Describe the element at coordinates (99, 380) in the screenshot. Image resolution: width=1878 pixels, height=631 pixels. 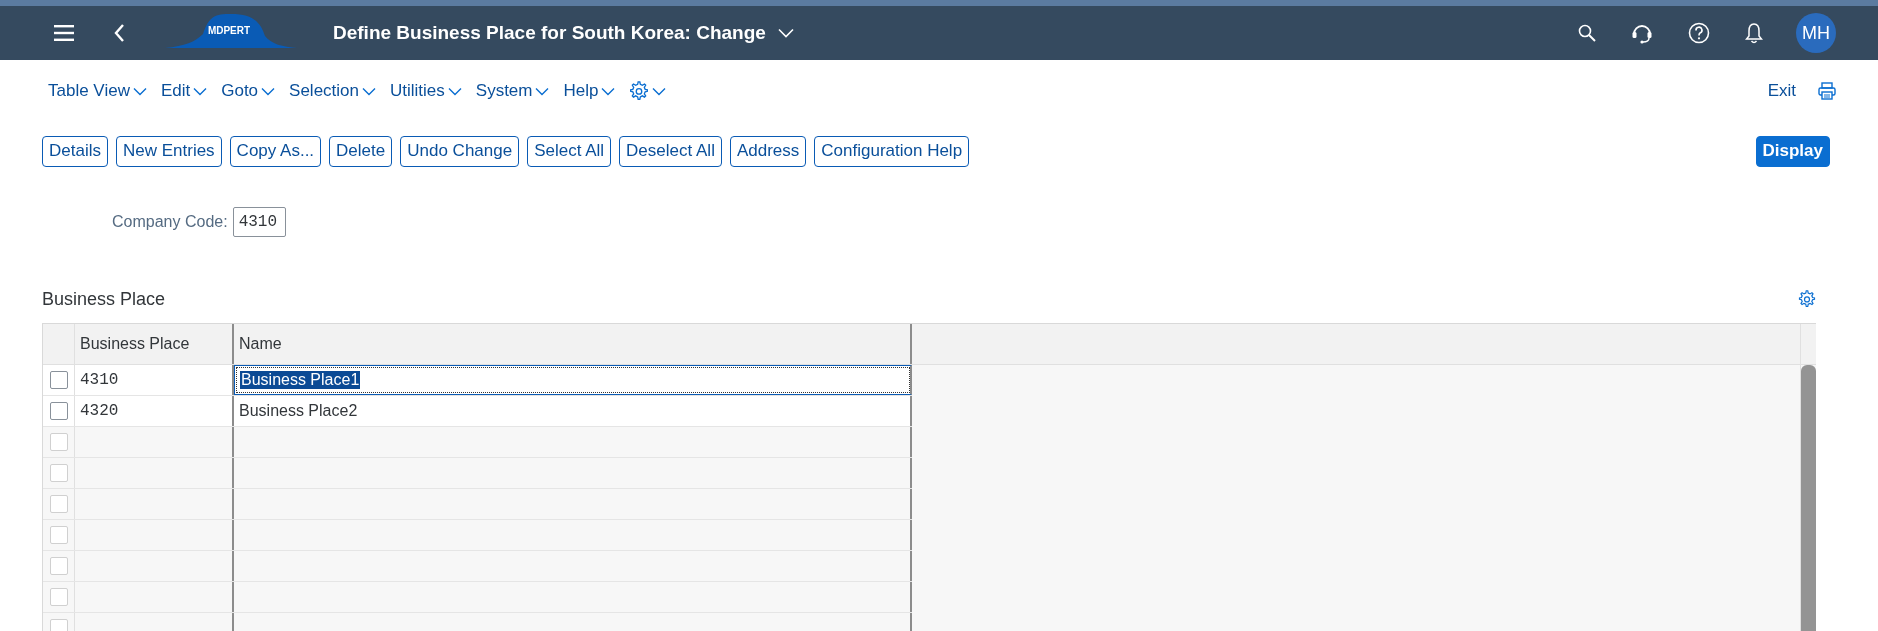
I see `table-cell: 4310` at that location.